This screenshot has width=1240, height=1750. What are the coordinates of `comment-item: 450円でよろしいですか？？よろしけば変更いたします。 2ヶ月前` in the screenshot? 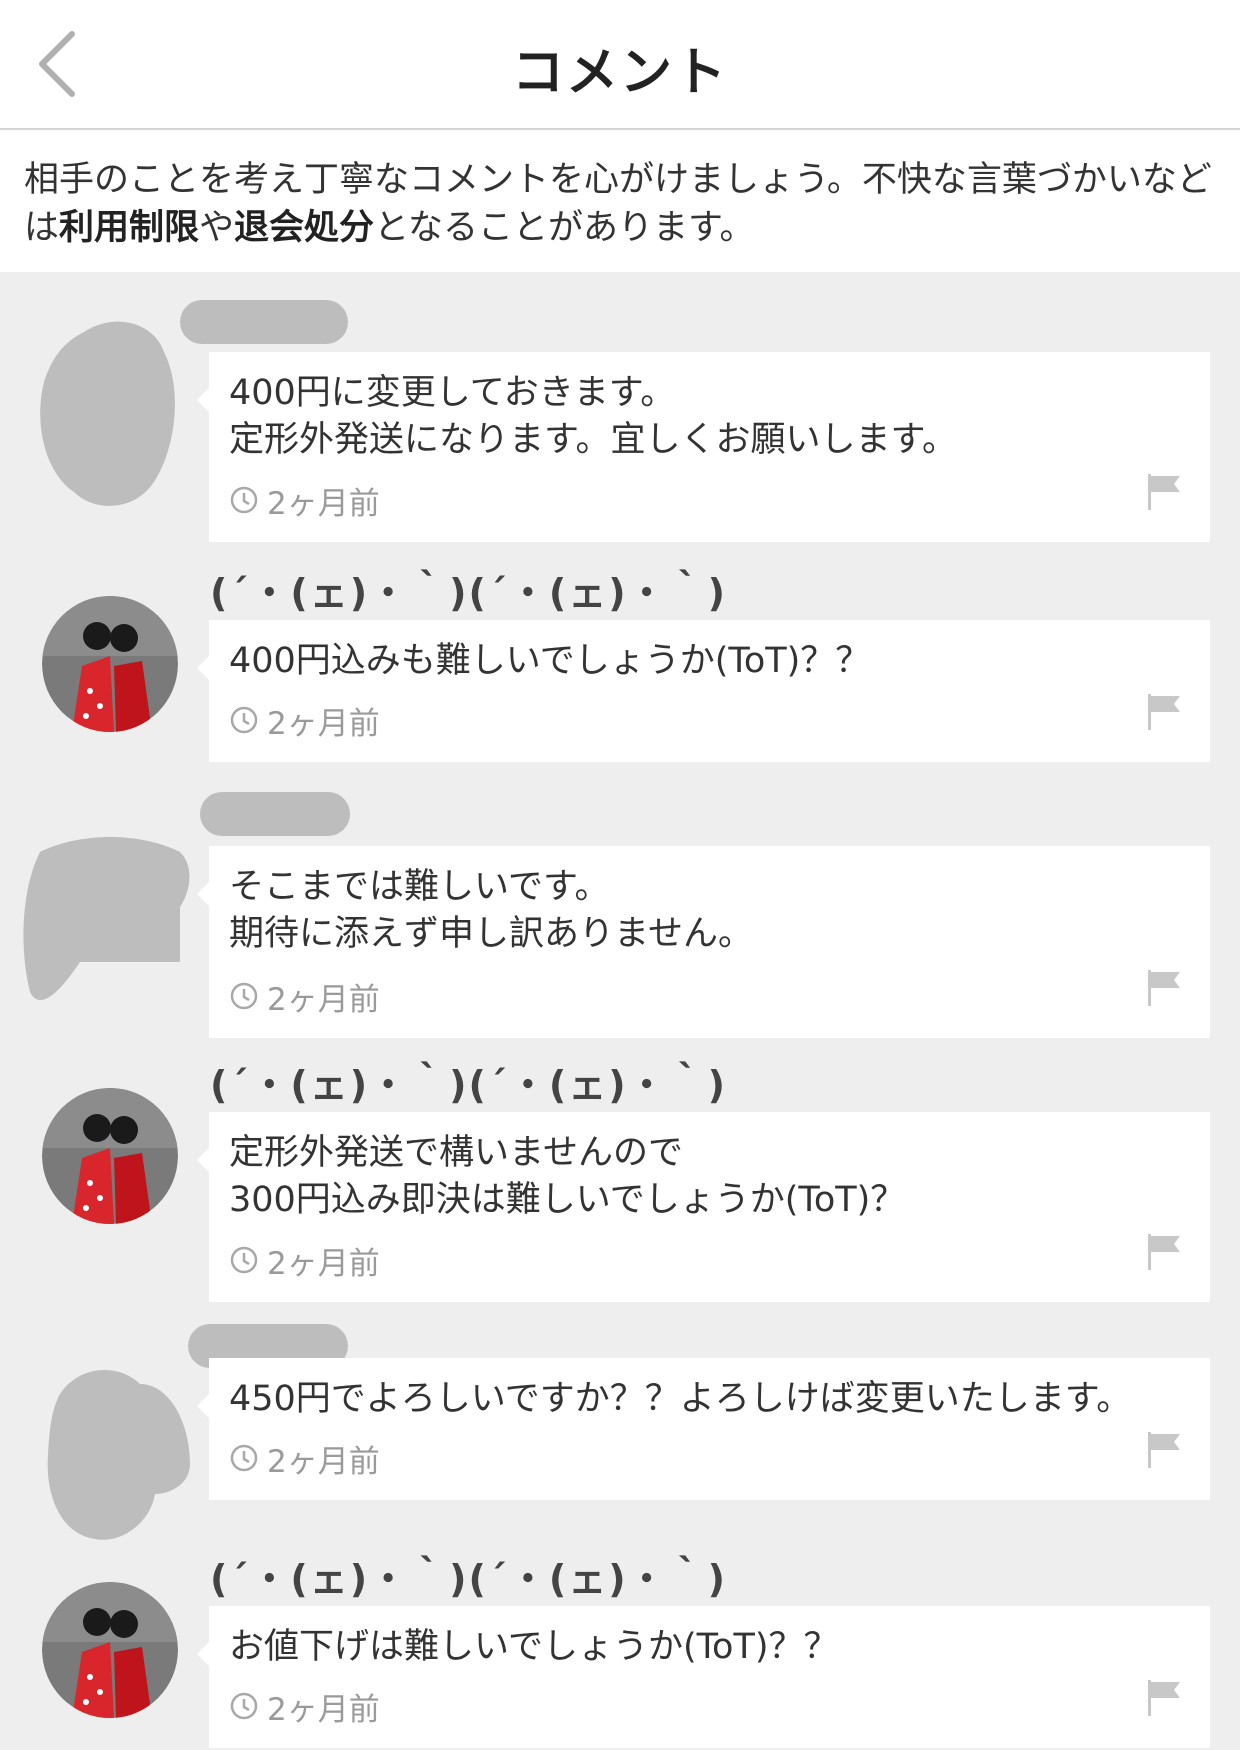 It's located at (620, 1444).